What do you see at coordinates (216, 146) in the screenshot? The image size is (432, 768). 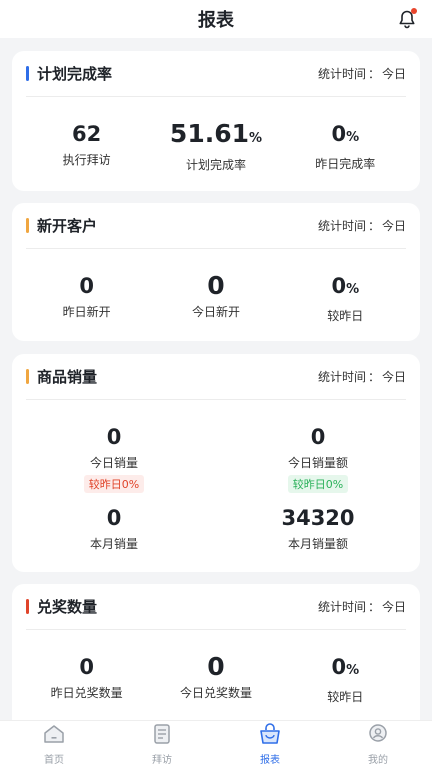 I see `stat-plan-completion-rate: 51.61% 计划完成率` at bounding box center [216, 146].